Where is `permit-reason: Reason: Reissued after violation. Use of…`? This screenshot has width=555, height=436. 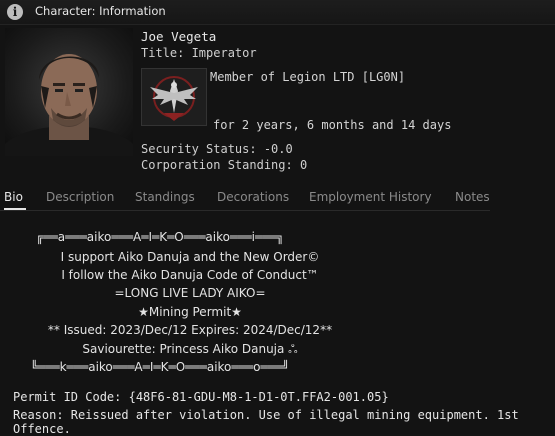 permit-reason: Reason: Reissued after violation. Use of… is located at coordinates (266, 422).